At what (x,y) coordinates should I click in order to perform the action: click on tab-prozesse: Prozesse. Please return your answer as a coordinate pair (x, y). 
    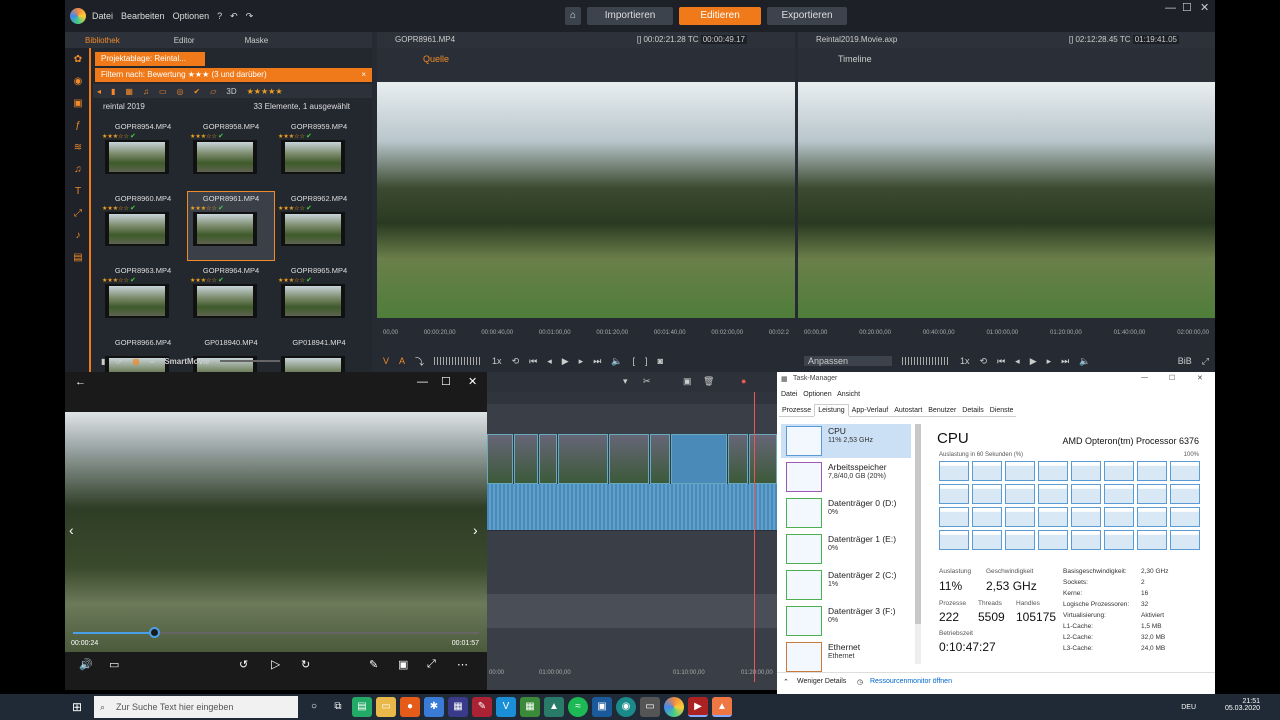
    Looking at the image, I should click on (797, 411).